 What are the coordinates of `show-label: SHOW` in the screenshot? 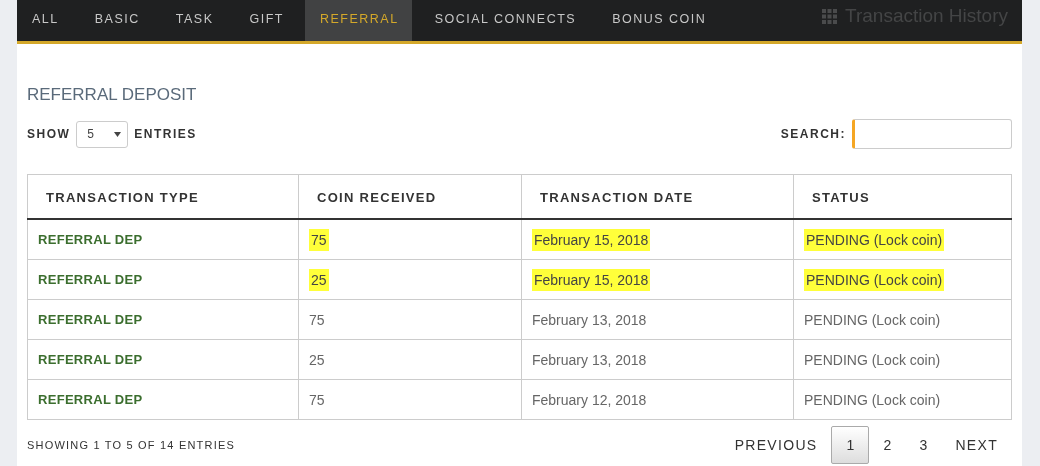 It's located at (49, 134).